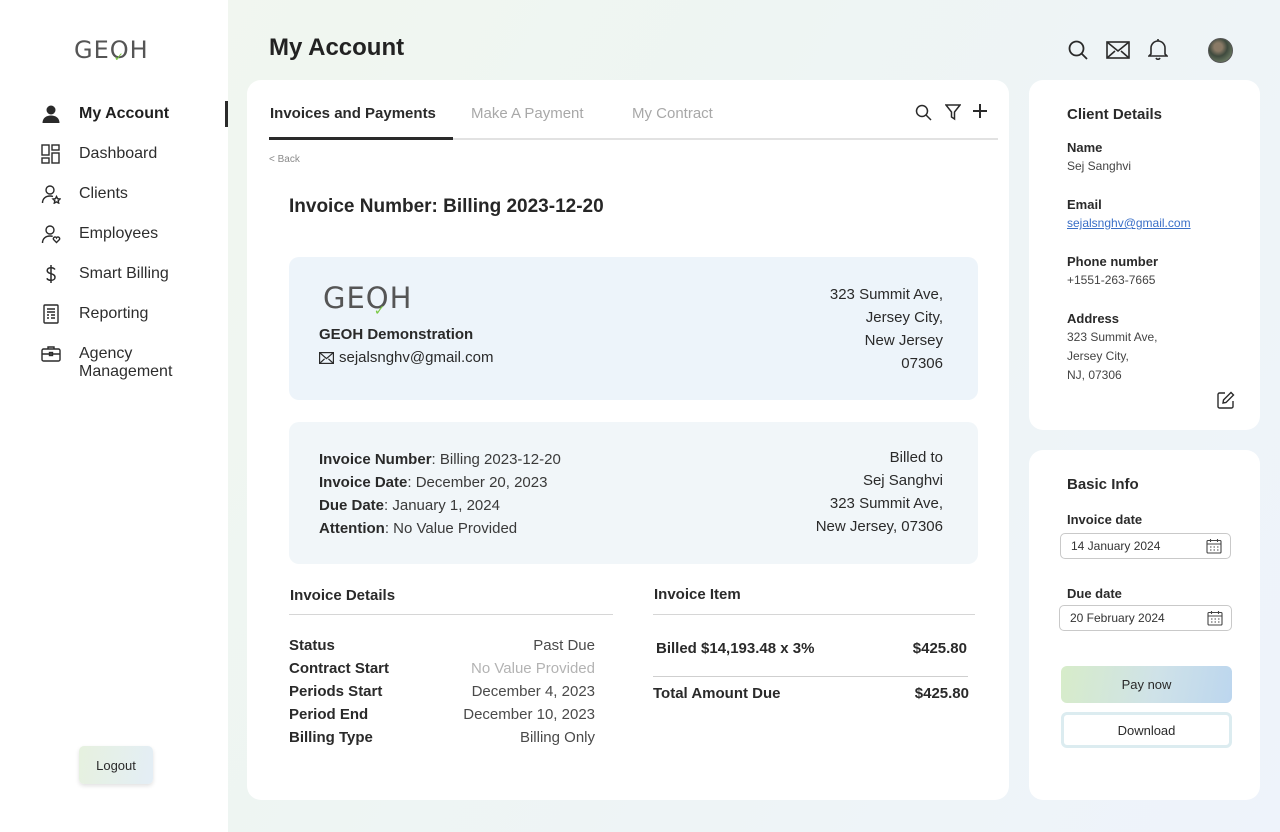 This screenshot has height=832, width=1280. Describe the element at coordinates (51, 194) in the screenshot. I see `clients-icon` at that location.